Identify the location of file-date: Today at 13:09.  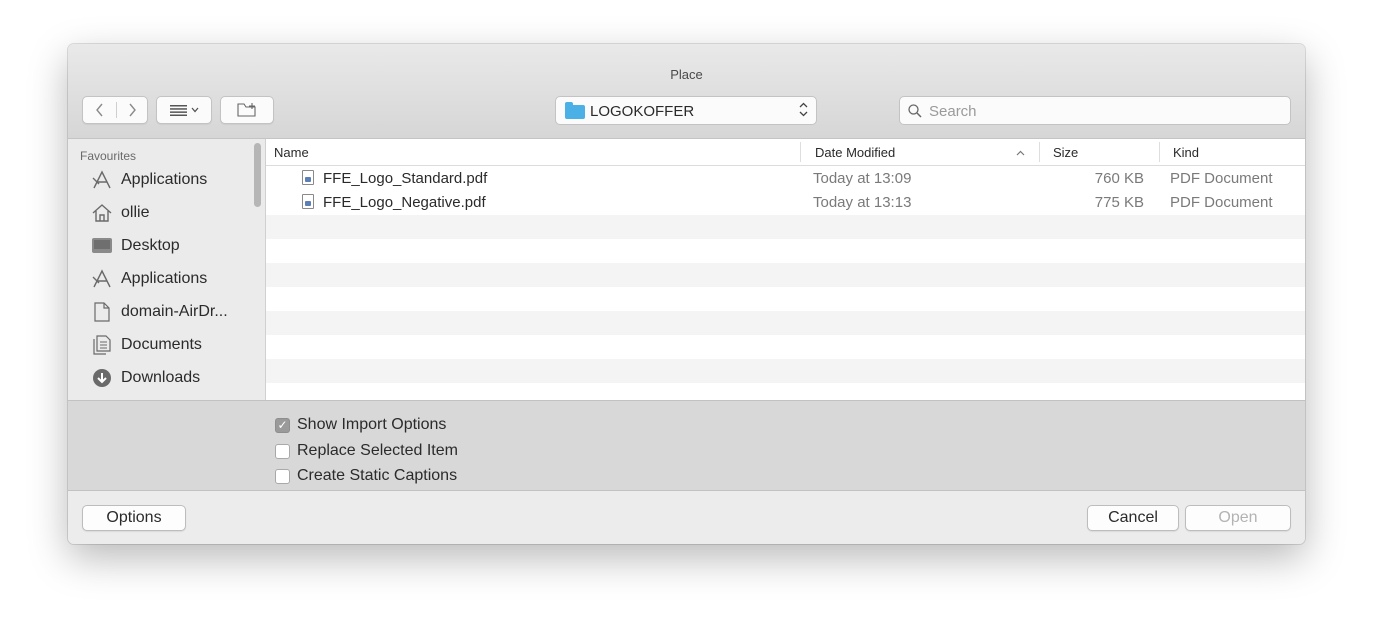
(862, 178).